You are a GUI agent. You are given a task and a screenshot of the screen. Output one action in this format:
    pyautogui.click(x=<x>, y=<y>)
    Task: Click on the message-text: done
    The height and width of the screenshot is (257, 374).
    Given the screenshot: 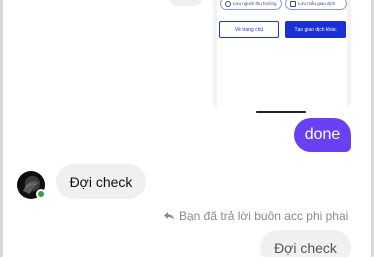 What is the action you would take?
    pyautogui.click(x=322, y=134)
    